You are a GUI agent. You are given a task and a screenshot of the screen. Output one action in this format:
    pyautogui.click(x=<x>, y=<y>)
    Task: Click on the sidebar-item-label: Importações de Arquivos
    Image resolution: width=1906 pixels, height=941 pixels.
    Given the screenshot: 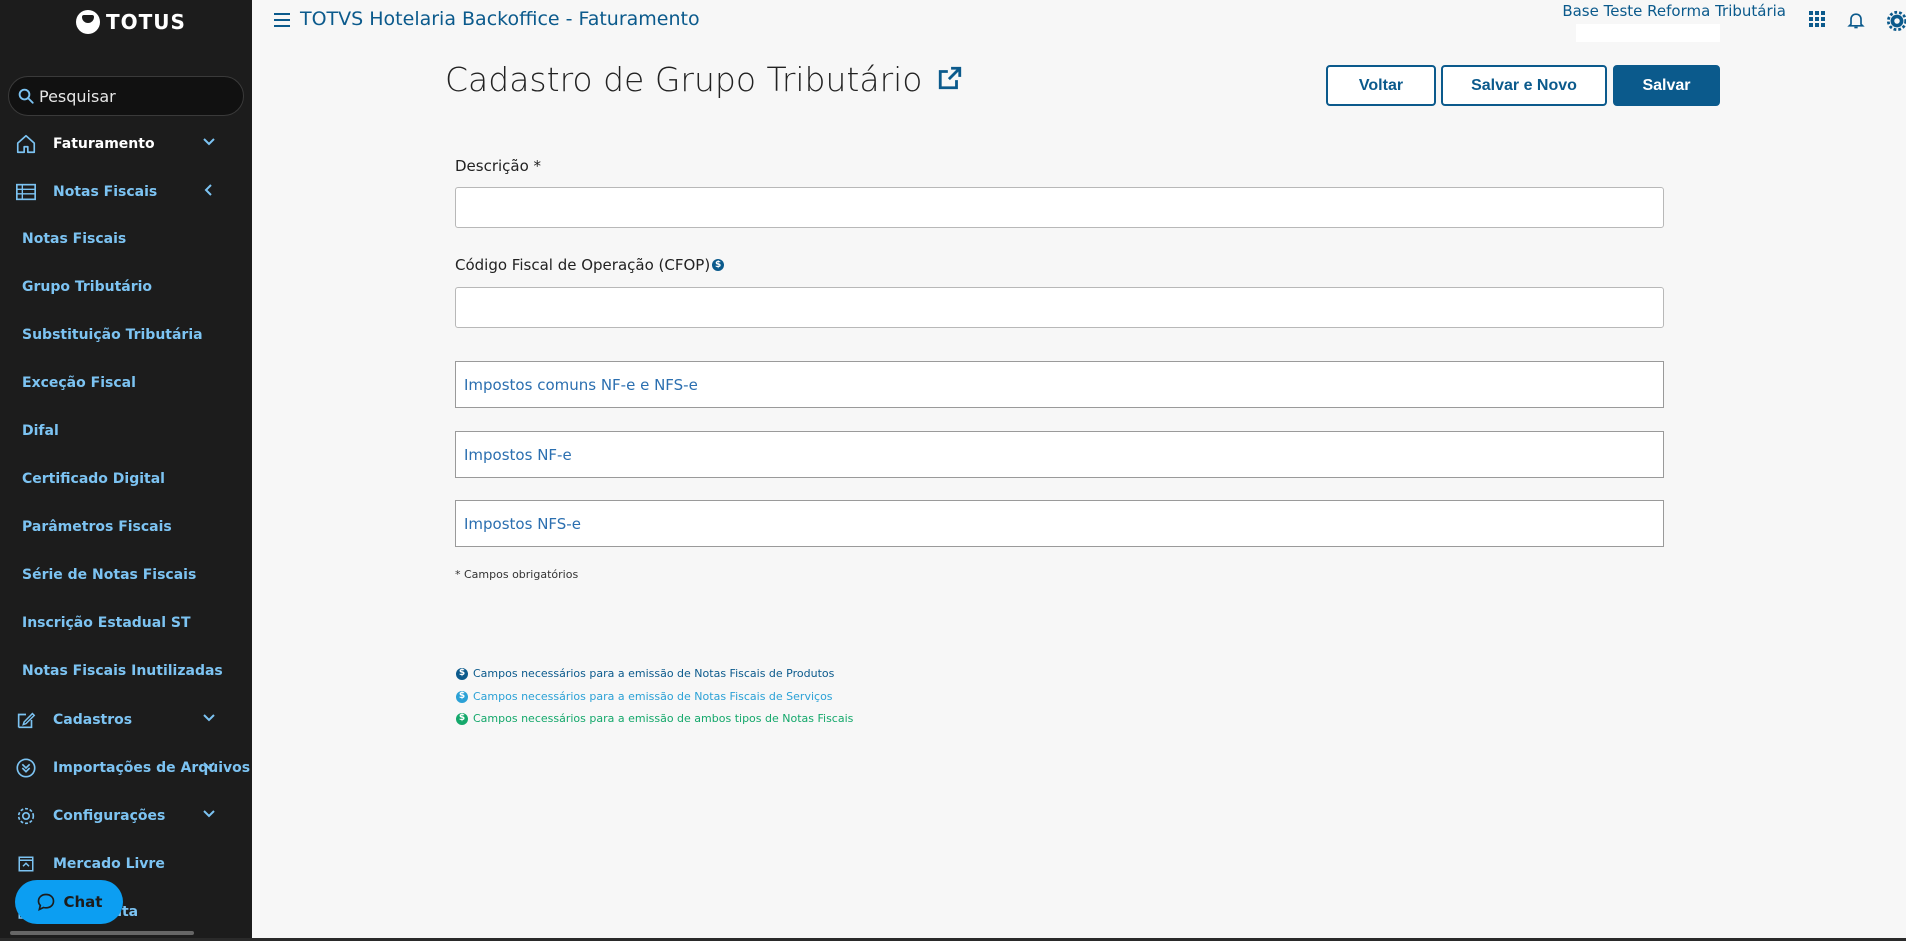 What is the action you would take?
    pyautogui.click(x=152, y=768)
    